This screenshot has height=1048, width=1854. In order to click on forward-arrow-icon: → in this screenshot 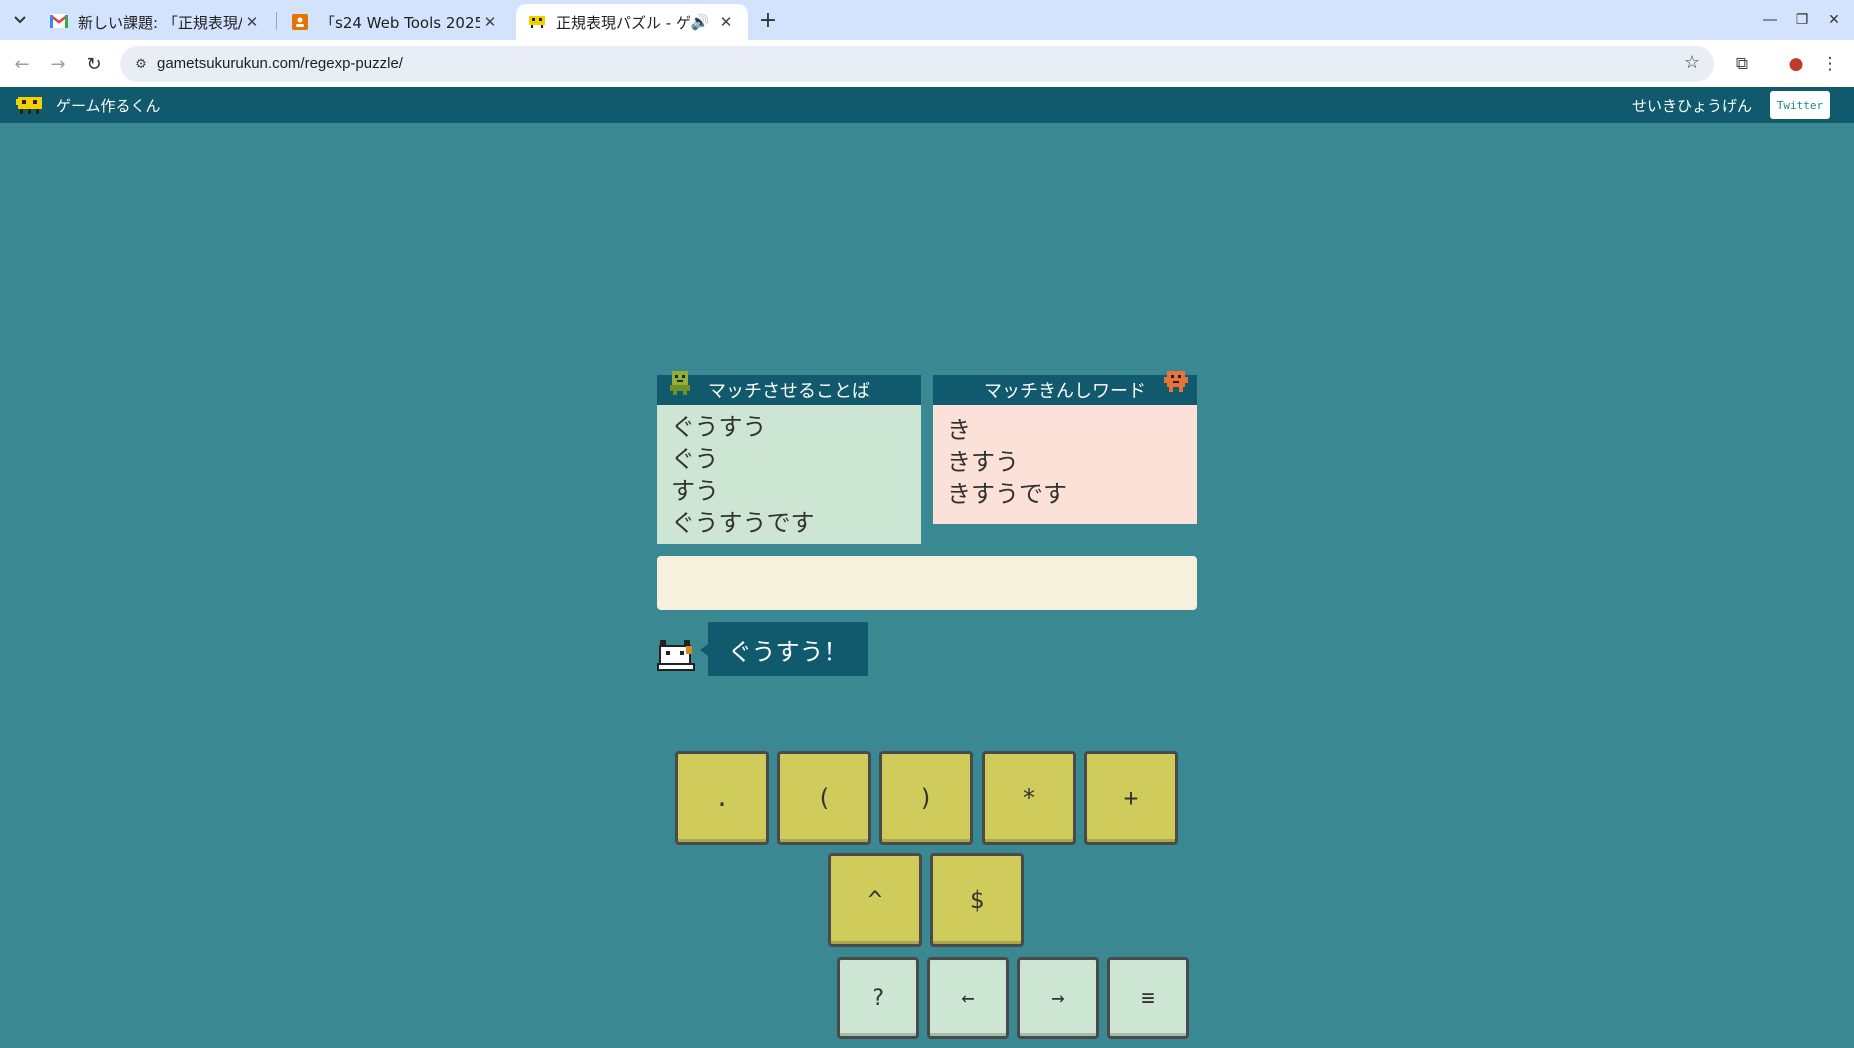, I will do `click(58, 64)`.